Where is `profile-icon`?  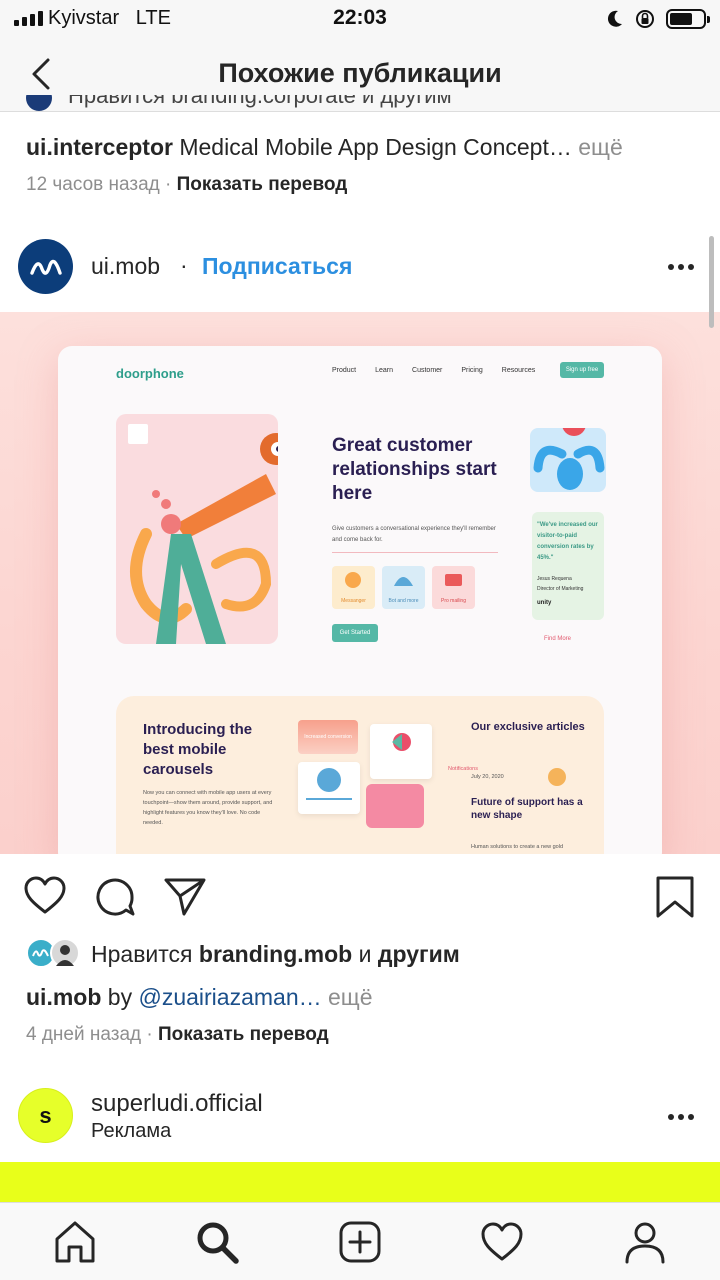
profile-icon is located at coordinates (645, 1242).